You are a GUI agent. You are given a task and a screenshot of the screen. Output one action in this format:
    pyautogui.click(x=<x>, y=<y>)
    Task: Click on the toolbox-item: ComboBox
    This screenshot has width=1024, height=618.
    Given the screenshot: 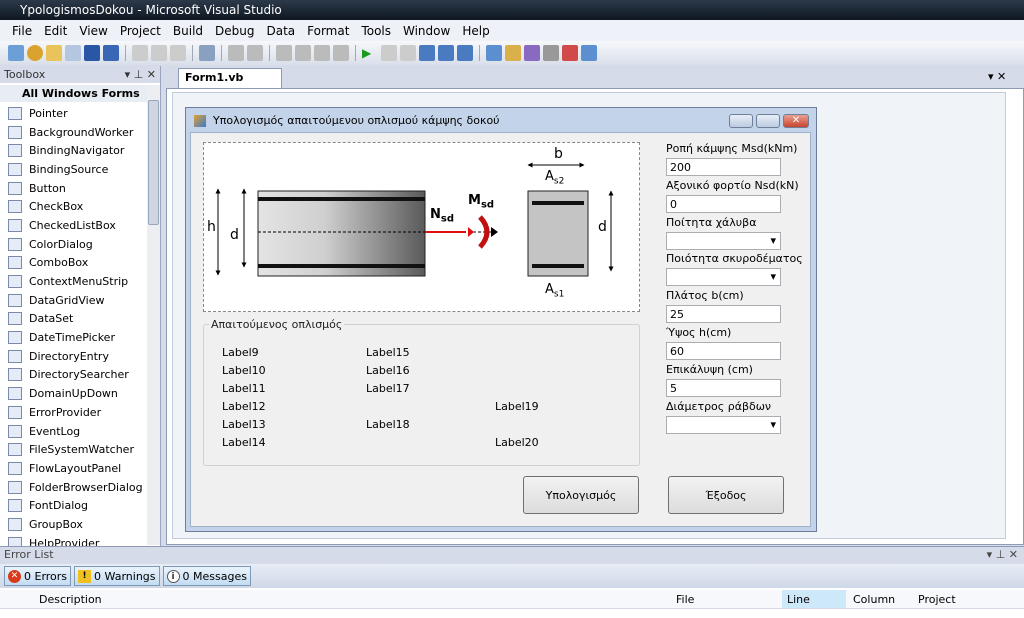 What is the action you would take?
    pyautogui.click(x=80, y=263)
    